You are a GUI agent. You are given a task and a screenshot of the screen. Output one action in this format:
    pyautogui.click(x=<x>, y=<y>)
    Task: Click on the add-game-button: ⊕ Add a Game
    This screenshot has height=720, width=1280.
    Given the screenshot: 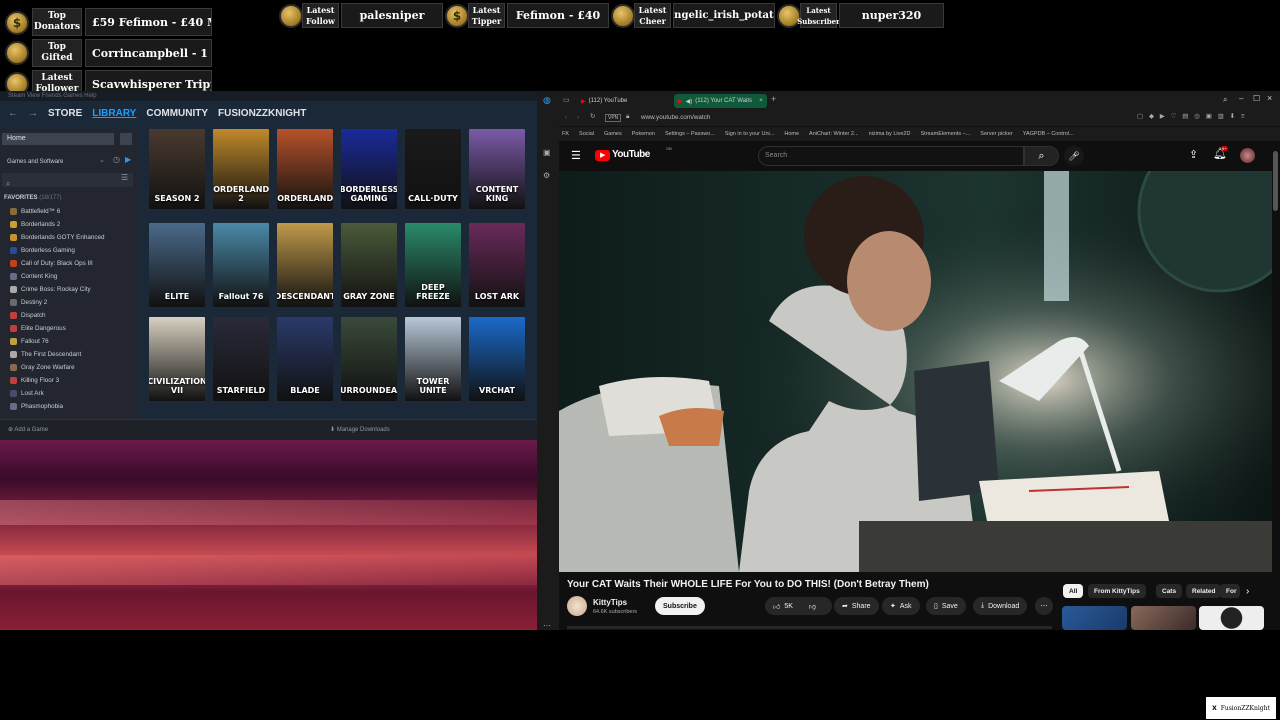 What is the action you would take?
    pyautogui.click(x=28, y=430)
    